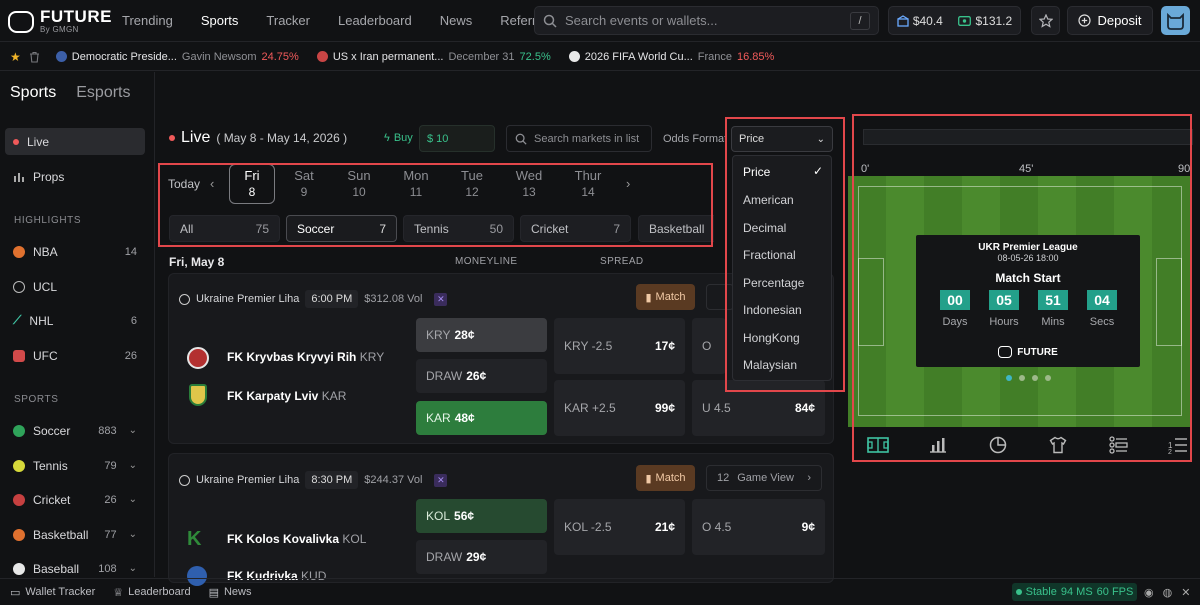 Image resolution: width=1200 pixels, height=605 pixels. Describe the element at coordinates (664, 346) in the screenshot. I see `spread-price: 17¢` at that location.